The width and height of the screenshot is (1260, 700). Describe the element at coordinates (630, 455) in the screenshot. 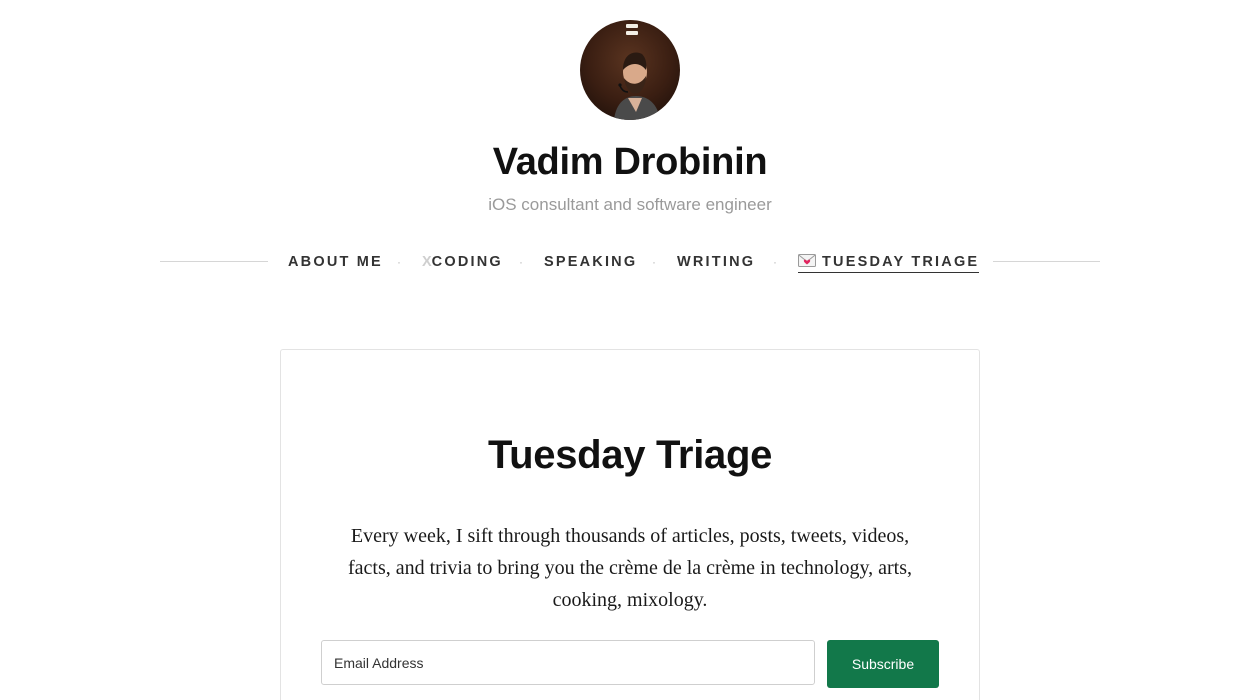

I see `newsletter-title: Tuesday Triage` at that location.